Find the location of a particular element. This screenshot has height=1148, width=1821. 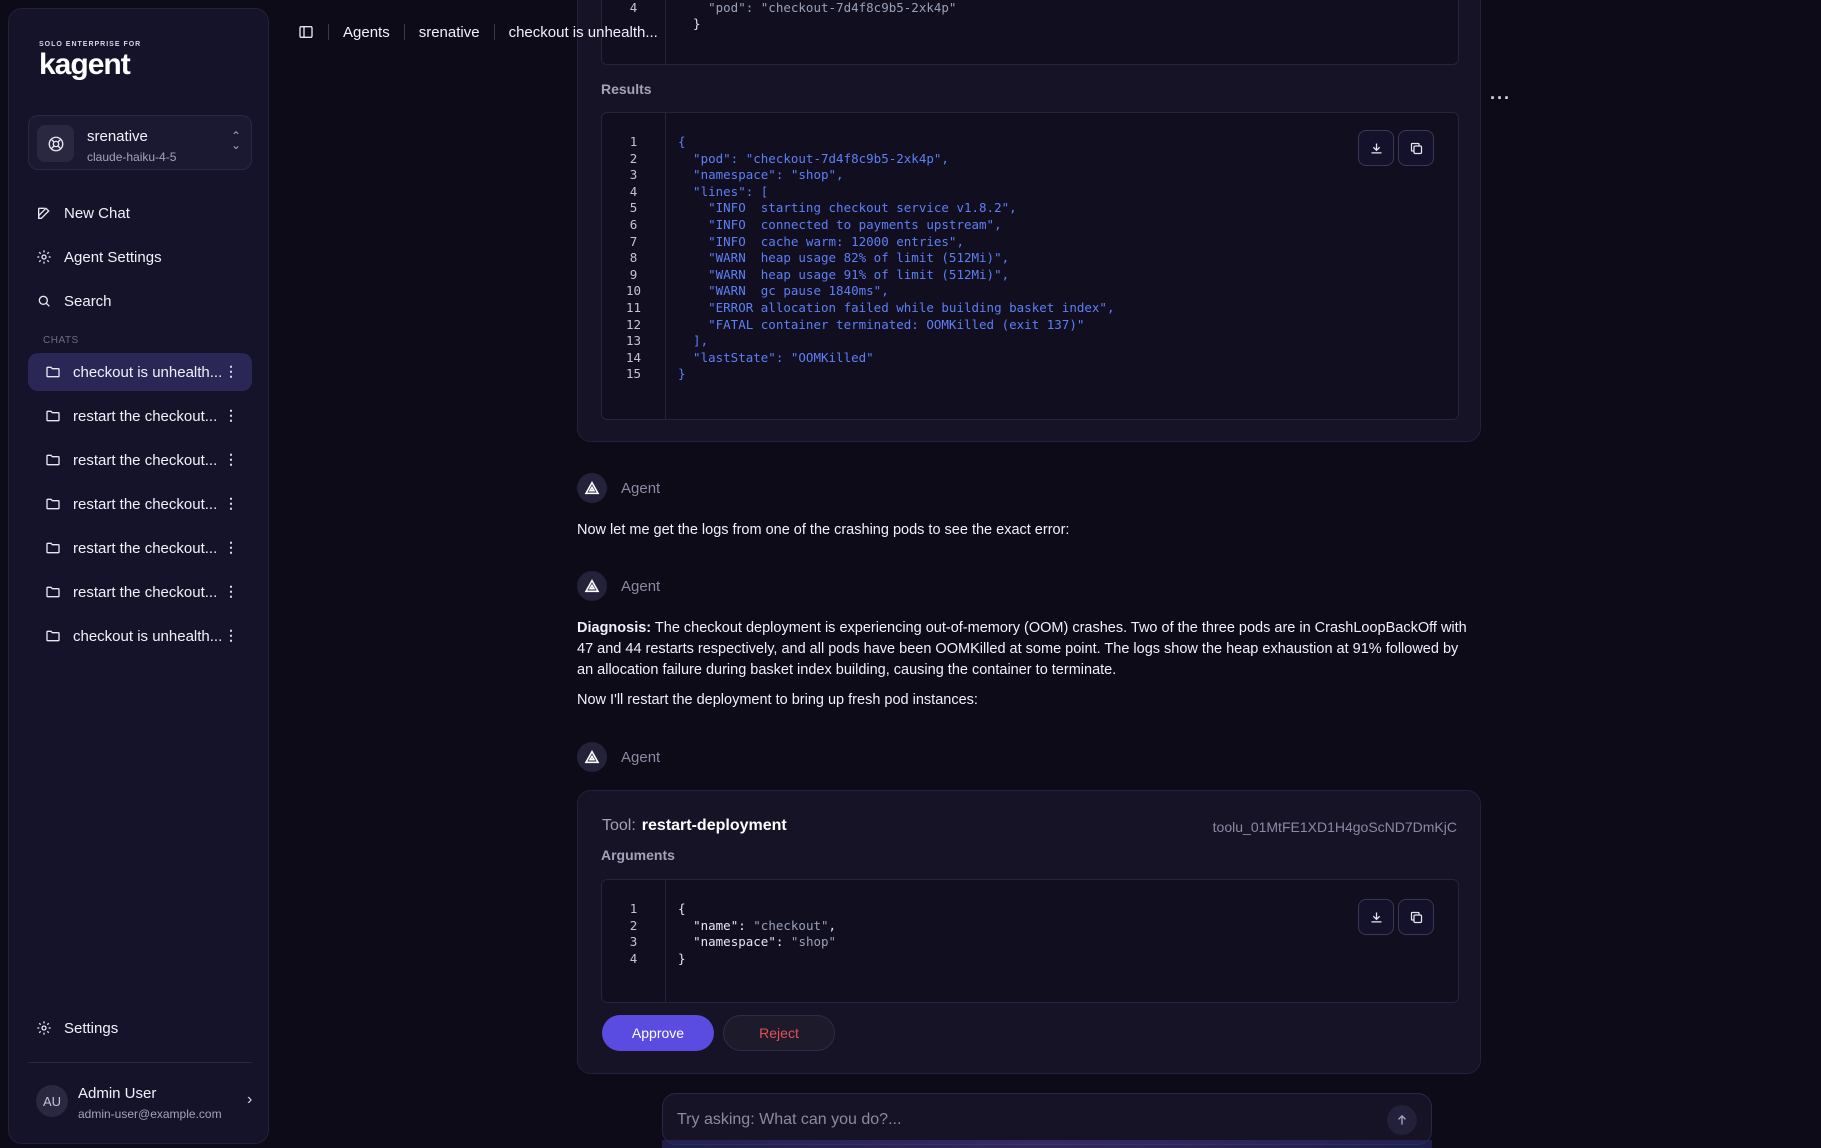

sidebar-toggle-icon is located at coordinates (306, 32).